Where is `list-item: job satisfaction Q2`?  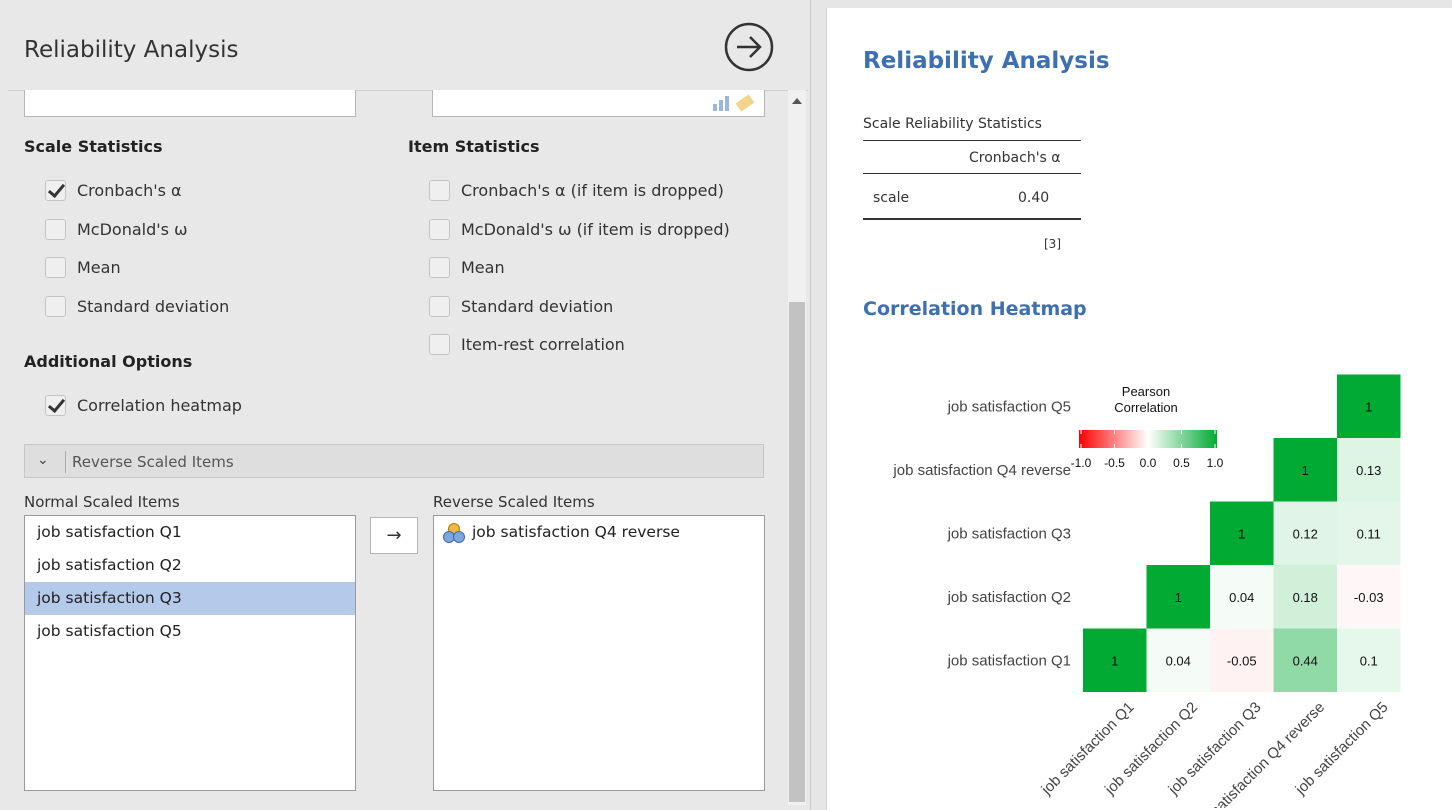 list-item: job satisfaction Q2 is located at coordinates (190, 565).